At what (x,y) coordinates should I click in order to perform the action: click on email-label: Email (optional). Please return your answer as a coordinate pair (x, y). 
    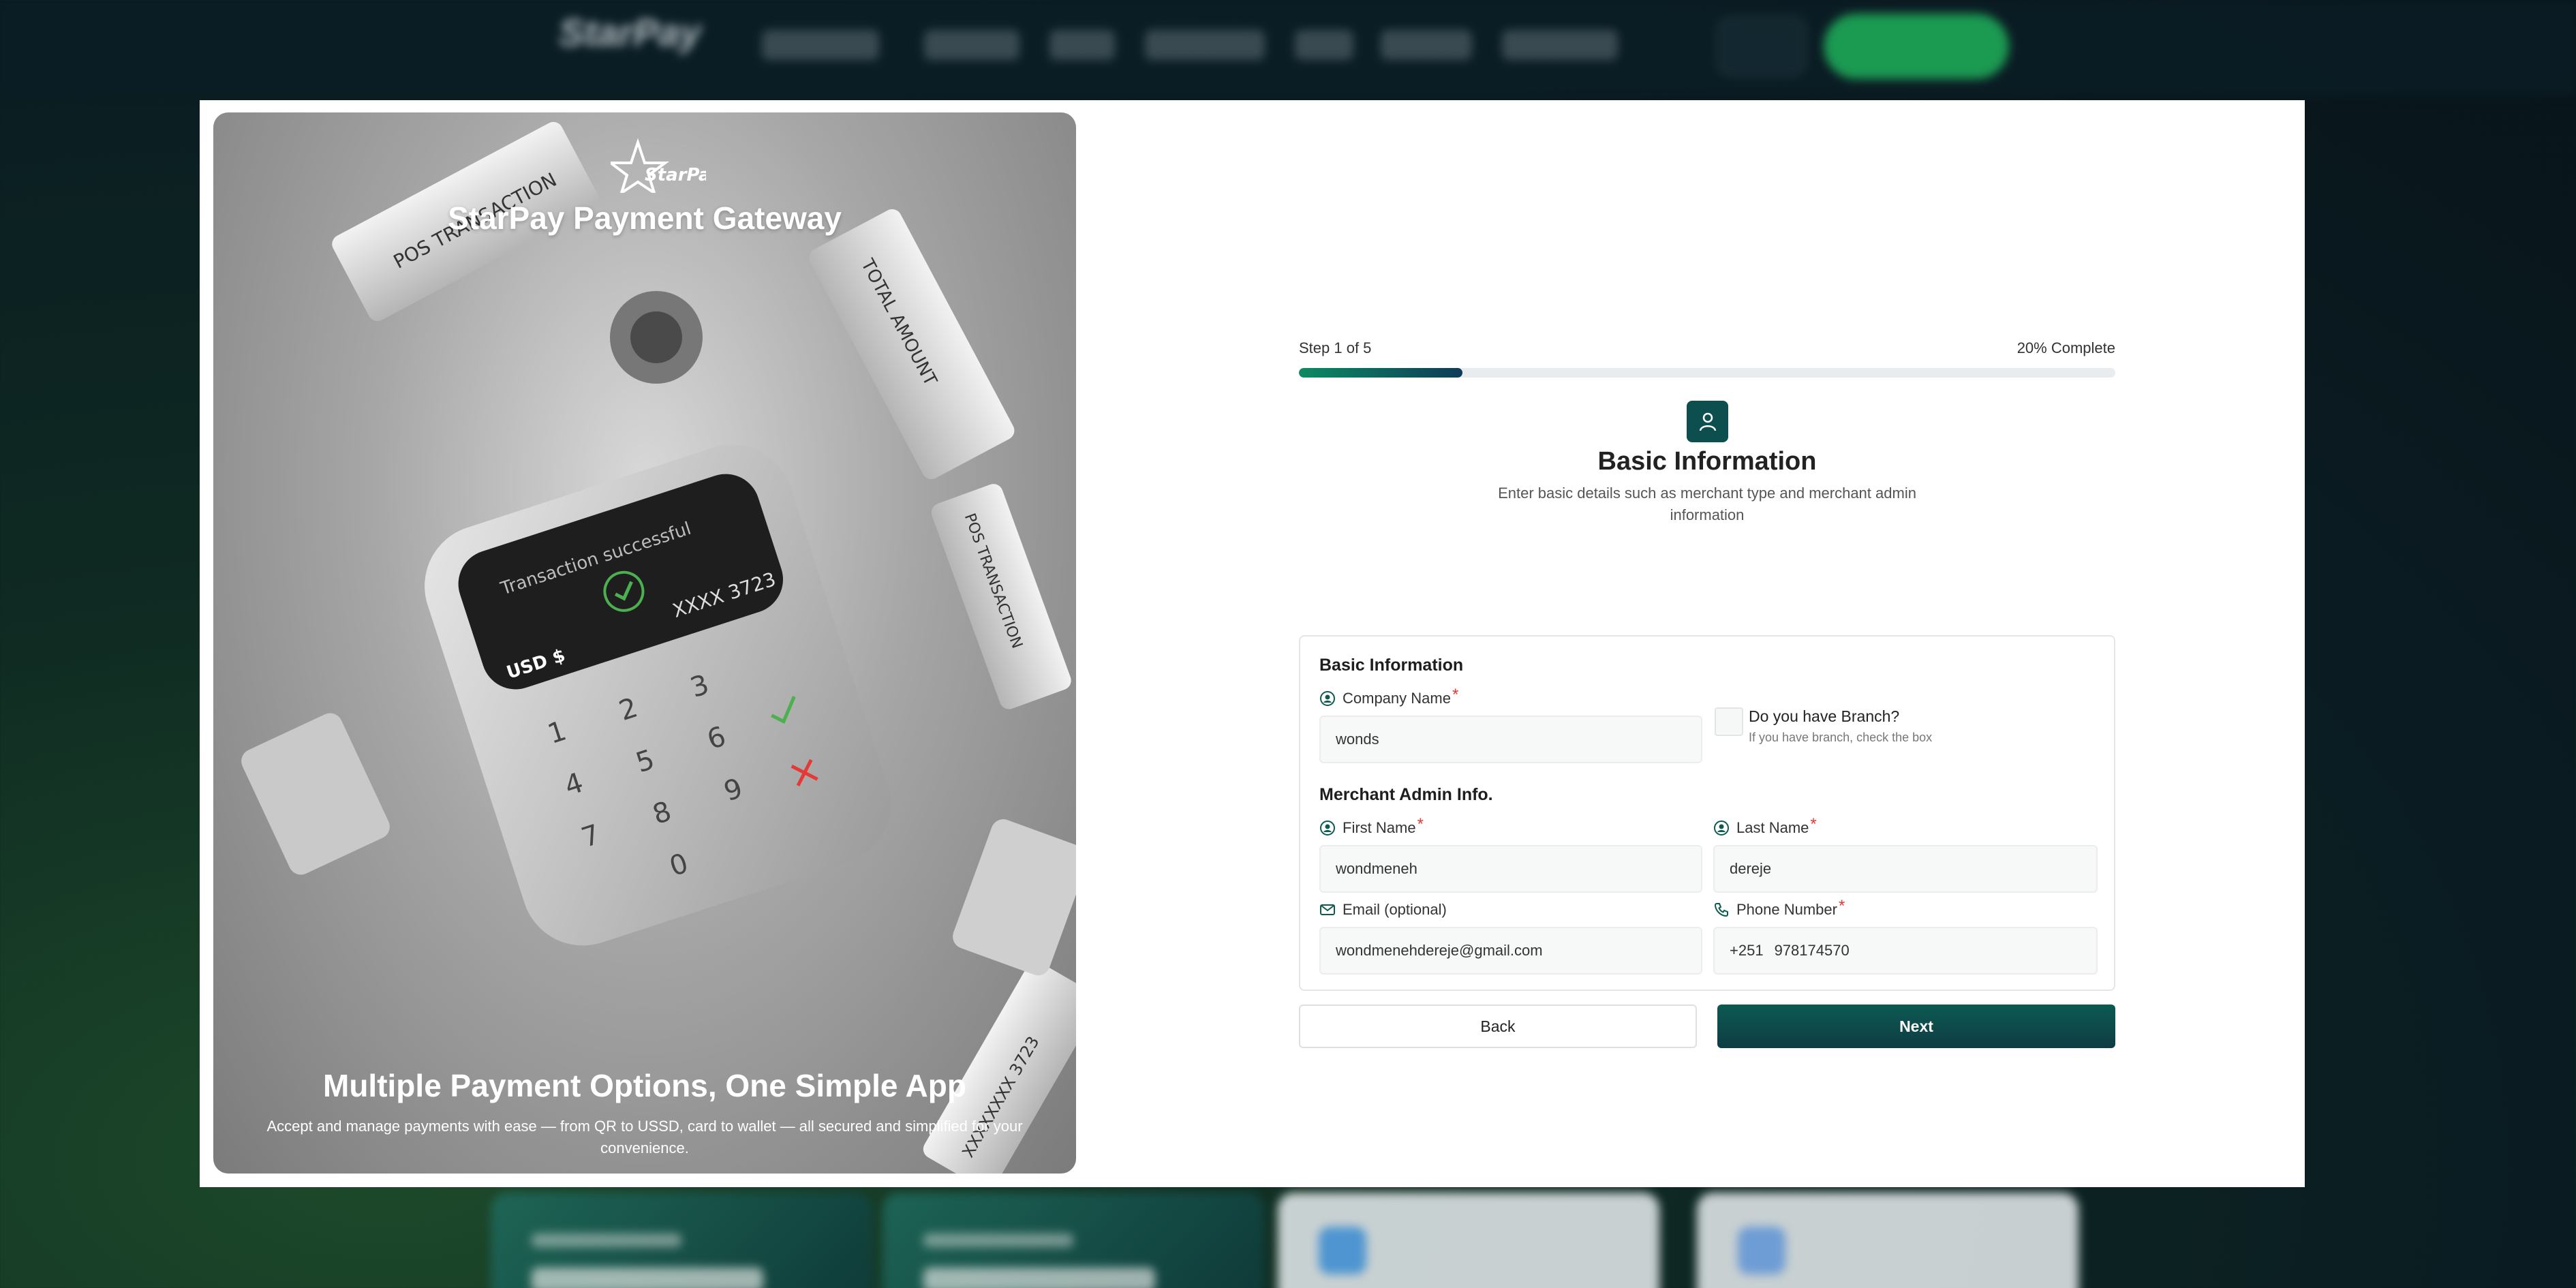
    Looking at the image, I should click on (1383, 910).